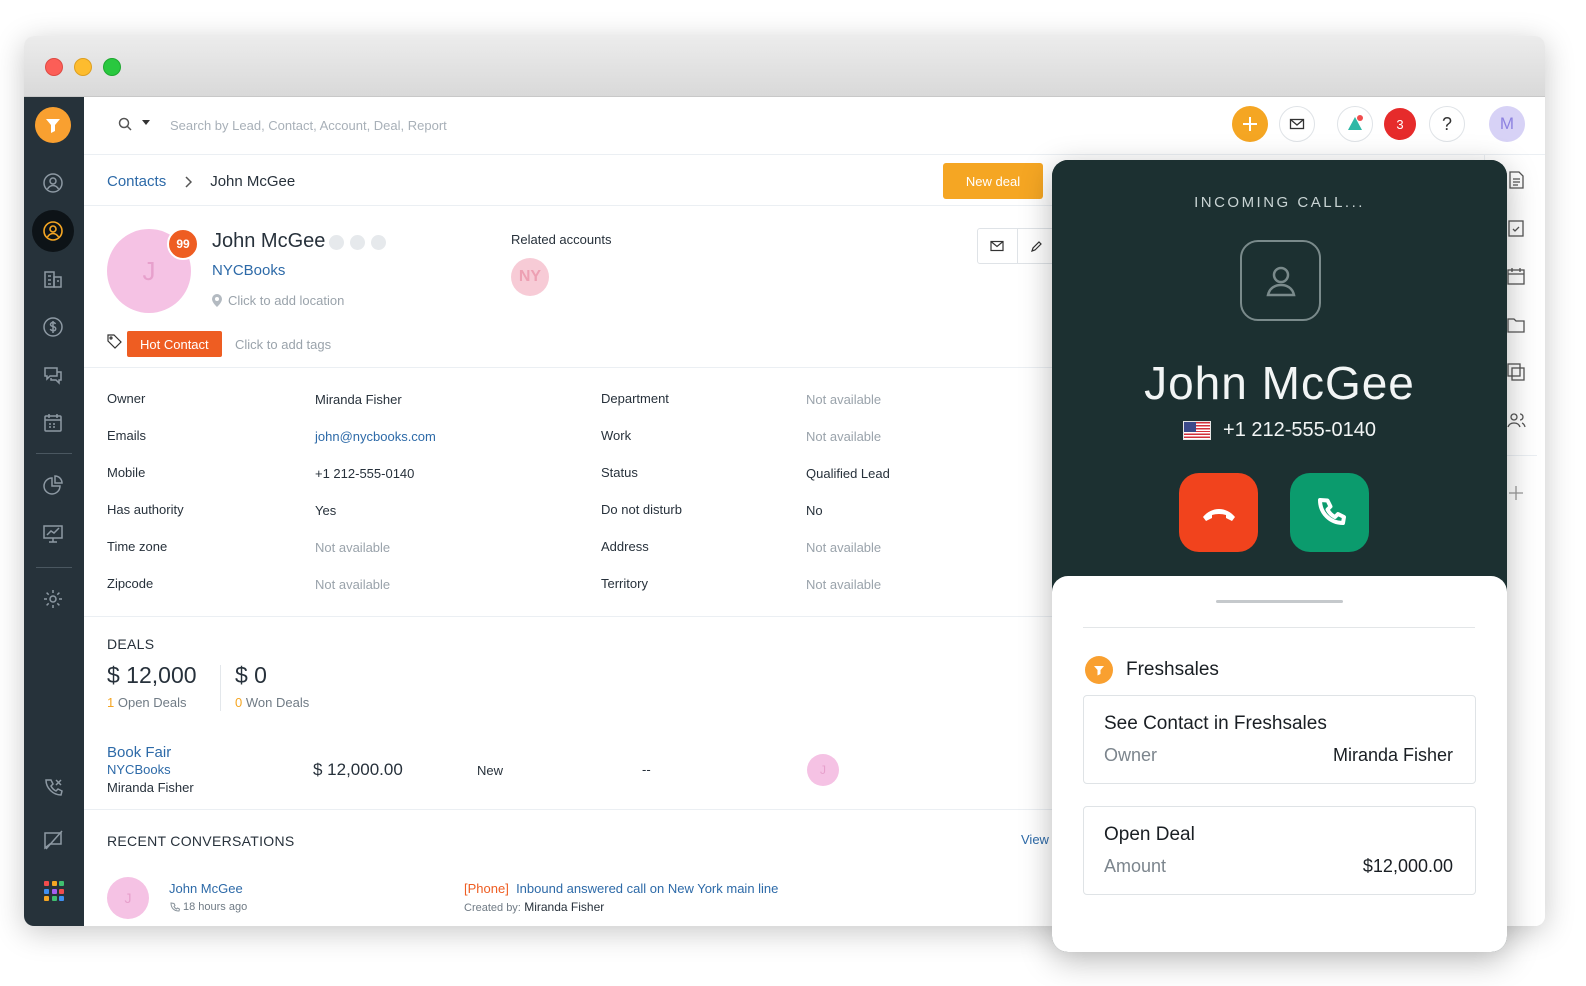  I want to click on open-deal-title: Open Deal, so click(1149, 835).